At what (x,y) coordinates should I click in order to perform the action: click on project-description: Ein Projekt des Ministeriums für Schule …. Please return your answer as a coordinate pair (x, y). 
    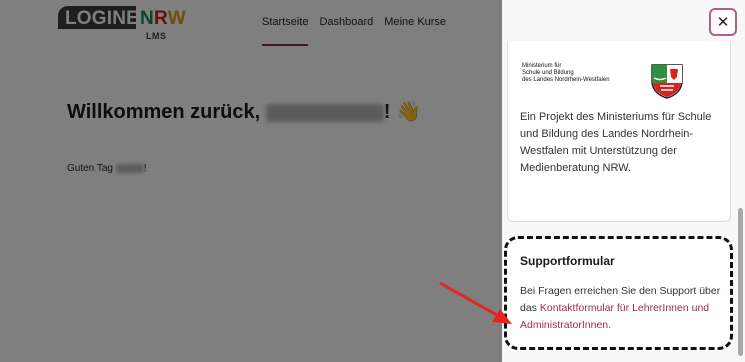
    Looking at the image, I should click on (616, 142).